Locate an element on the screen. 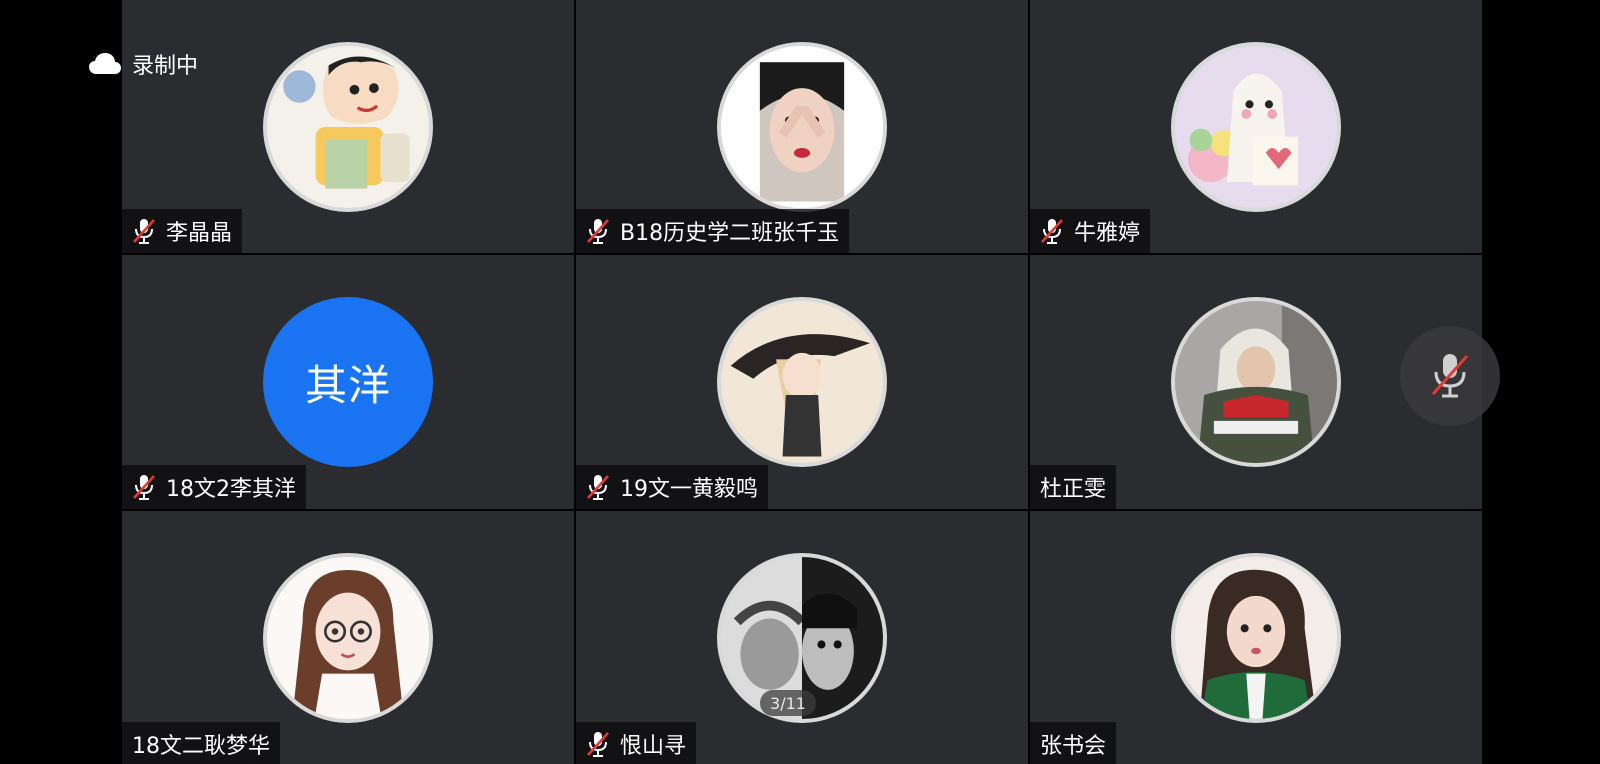 This screenshot has height=764, width=1600. hooded-person-avatar-icon is located at coordinates (1256, 382).